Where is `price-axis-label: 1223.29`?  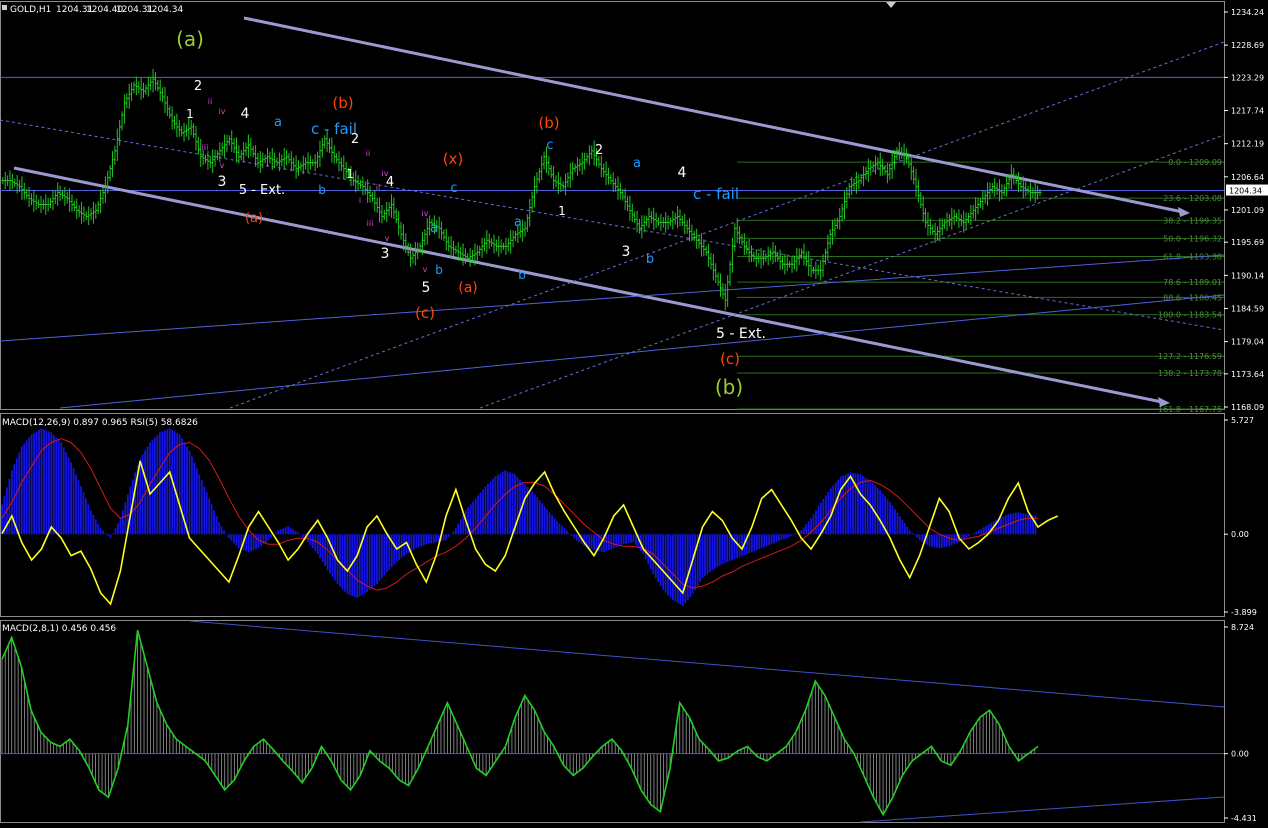
price-axis-label: 1223.29 is located at coordinates (1247, 77).